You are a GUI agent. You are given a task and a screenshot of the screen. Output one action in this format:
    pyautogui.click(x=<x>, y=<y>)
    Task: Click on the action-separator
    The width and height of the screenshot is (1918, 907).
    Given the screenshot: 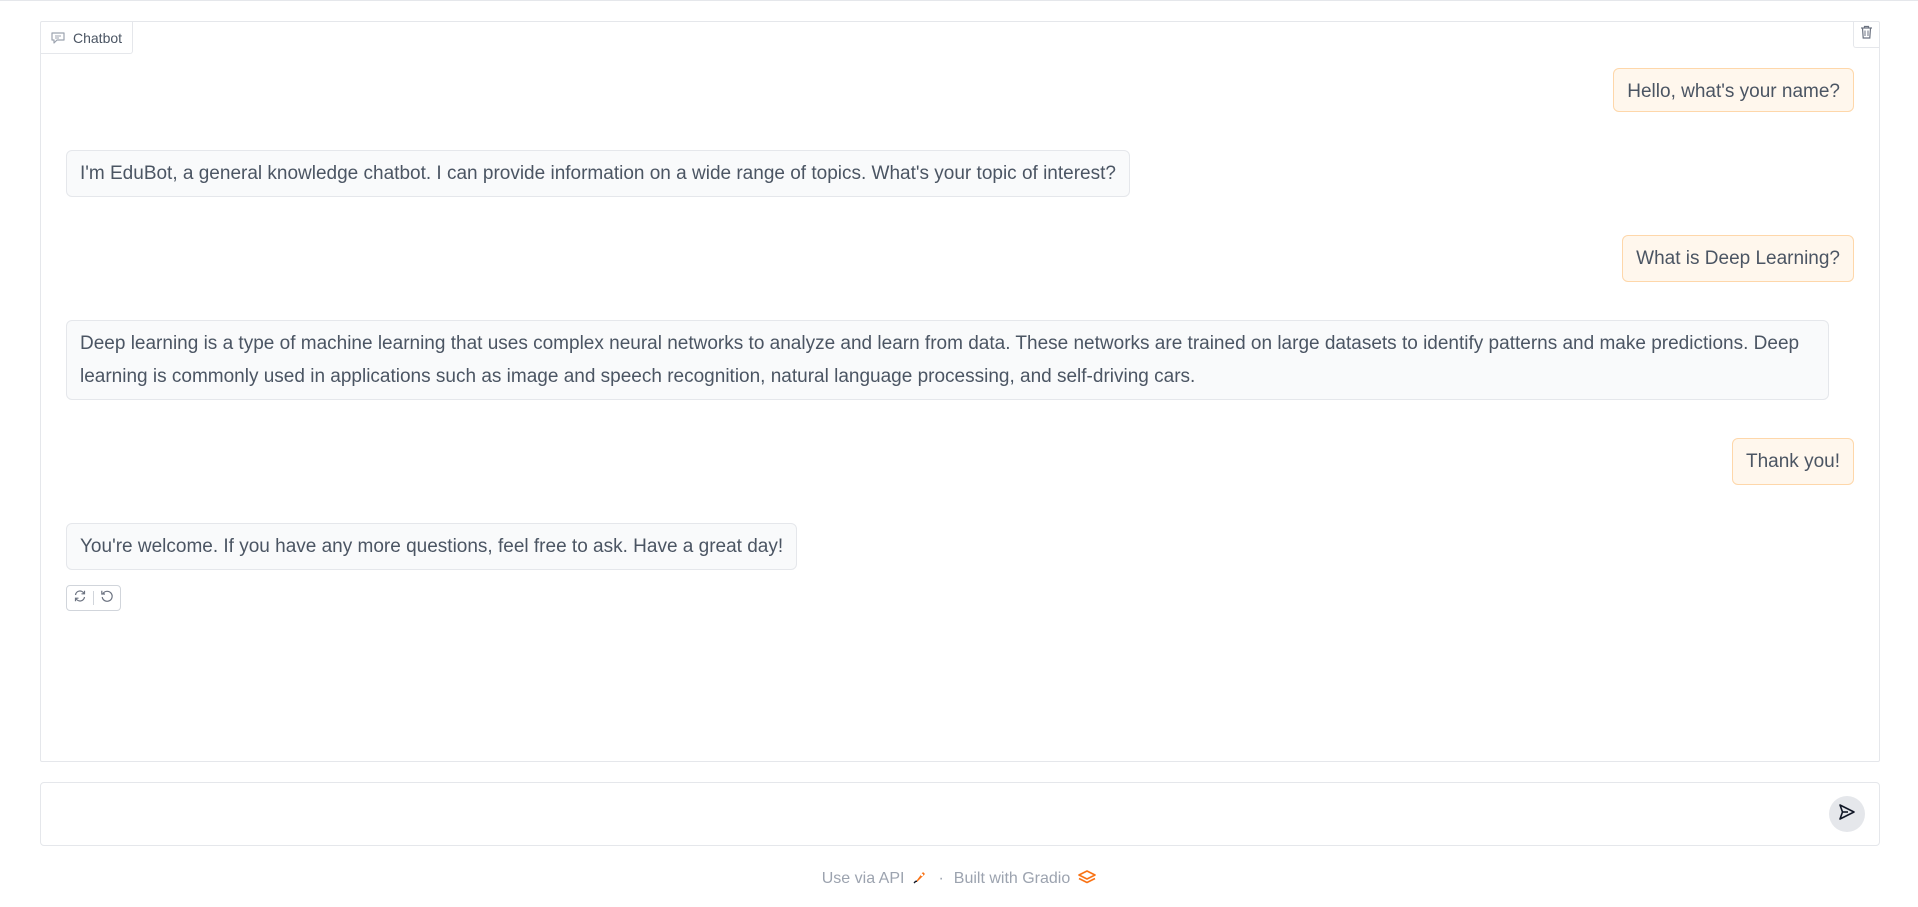 What is the action you would take?
    pyautogui.click(x=93, y=598)
    